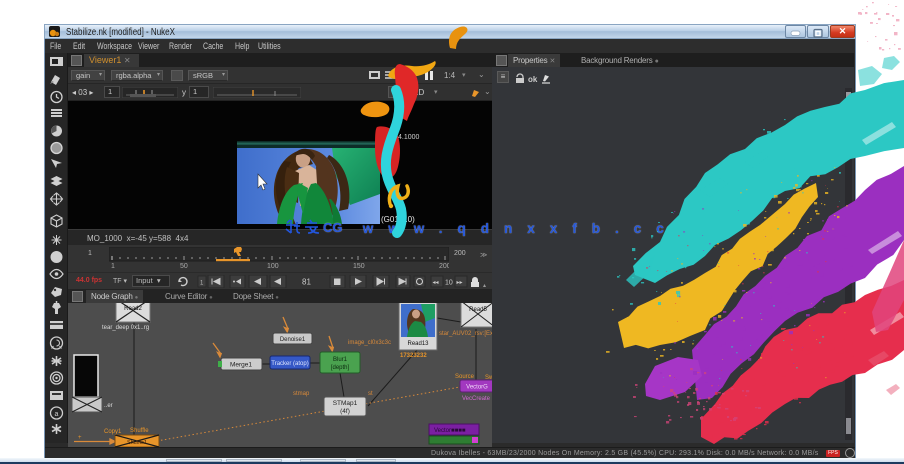  Describe the element at coordinates (345, 403) in the screenshot. I see `svg-text: STMap1` at that location.